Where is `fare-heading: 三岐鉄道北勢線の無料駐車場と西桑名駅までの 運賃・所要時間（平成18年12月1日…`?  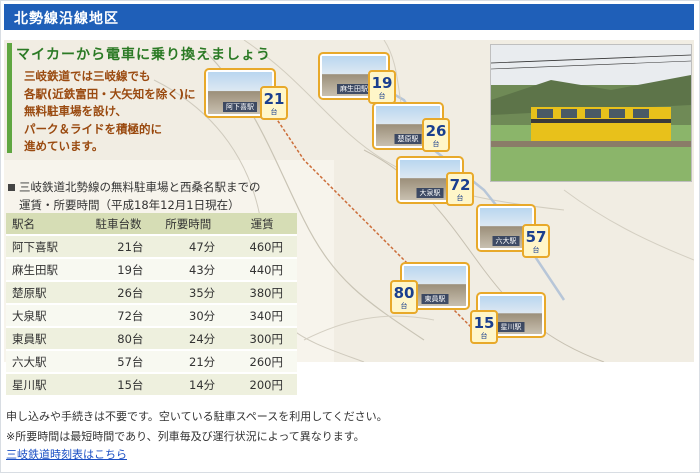
fare-heading: 三岐鉄道北勢線の無料駐車場と西桑名駅までの 運賃・所要時間（平成18年12月1日… is located at coordinates (134, 196).